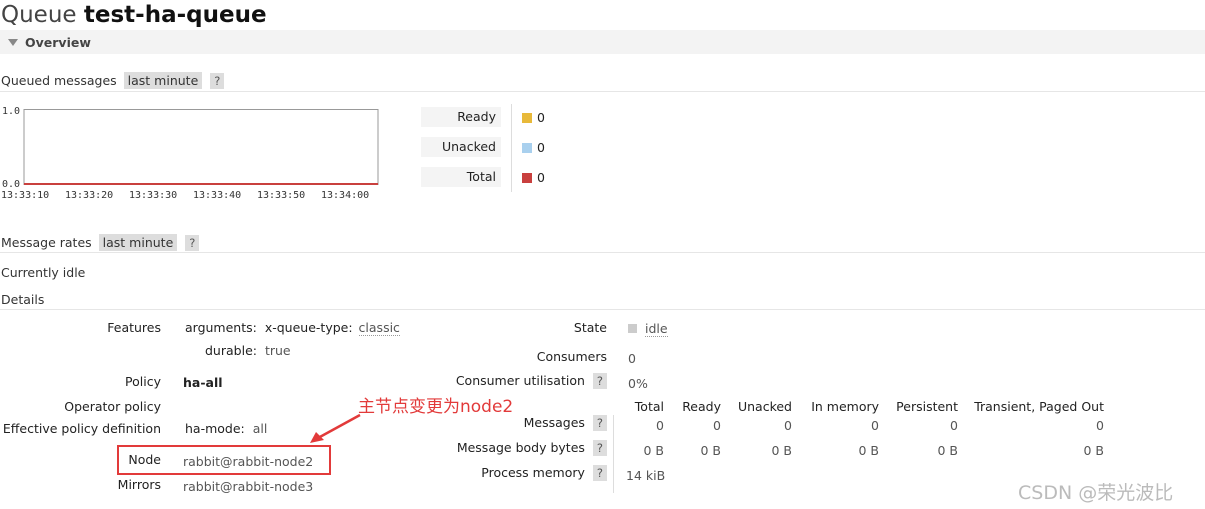 This screenshot has height=509, width=1205. Describe the element at coordinates (335, 428) in the screenshot. I see `annotation-arrow-icon` at that location.